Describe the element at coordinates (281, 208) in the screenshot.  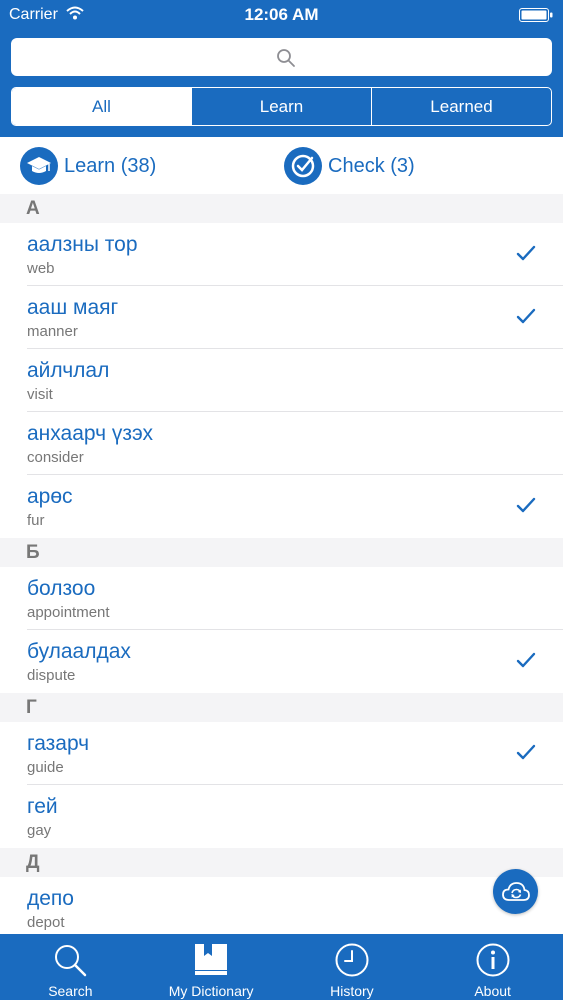
I see `section-header-a: A` at that location.